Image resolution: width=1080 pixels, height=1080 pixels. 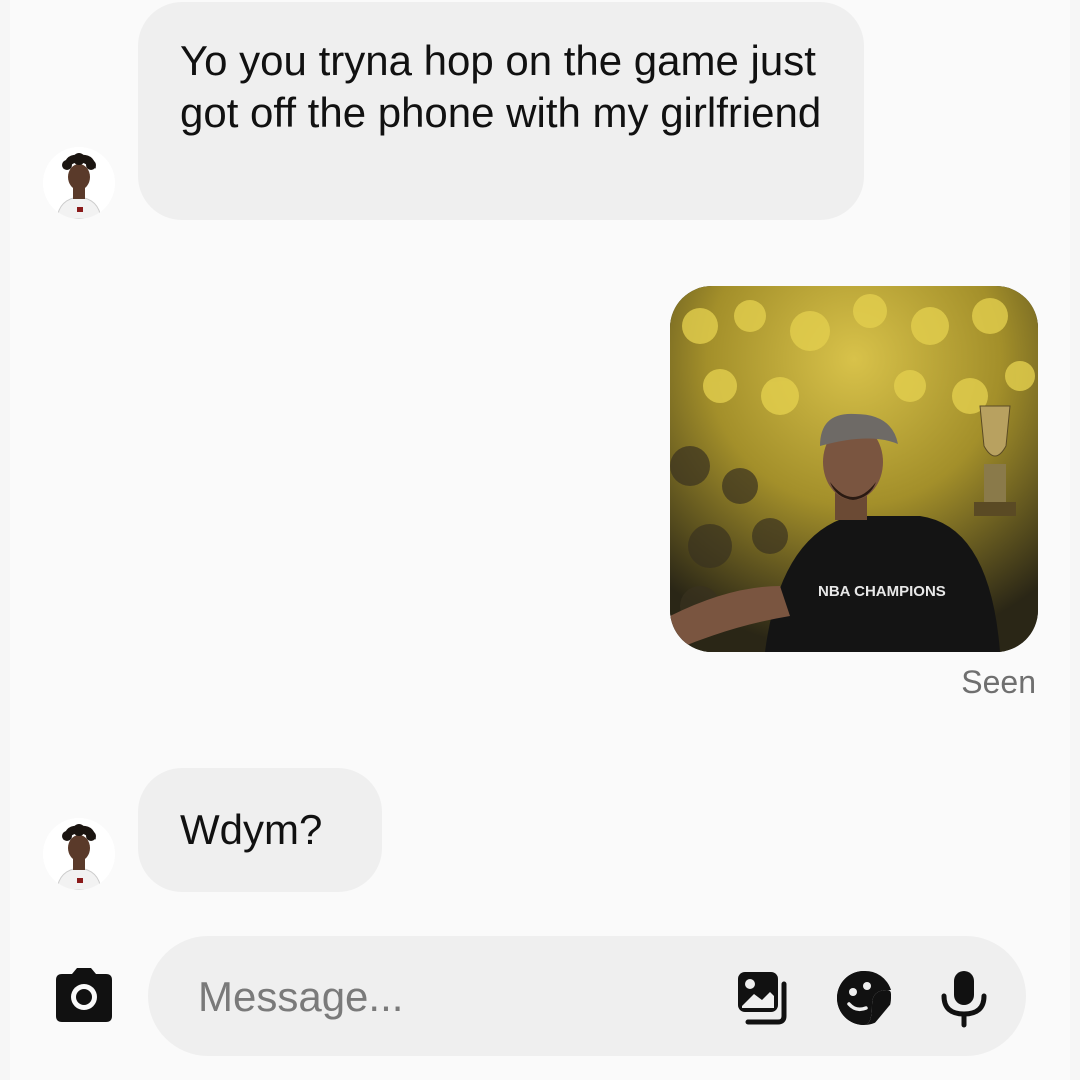 What do you see at coordinates (251, 829) in the screenshot?
I see `message-text: Wdym?` at bounding box center [251, 829].